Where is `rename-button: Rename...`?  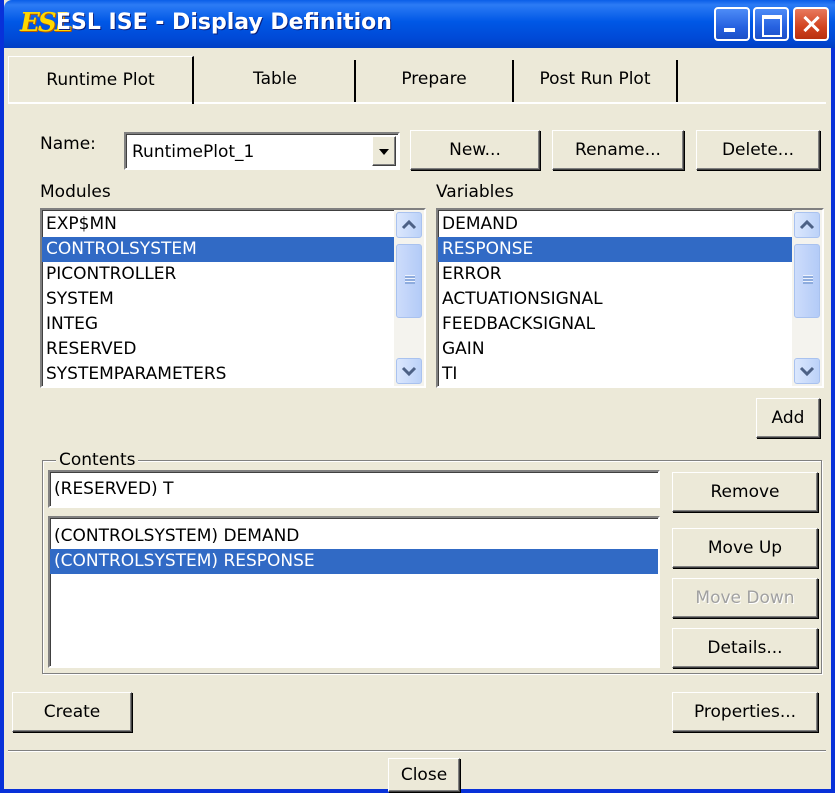 rename-button: Rename... is located at coordinates (618, 150).